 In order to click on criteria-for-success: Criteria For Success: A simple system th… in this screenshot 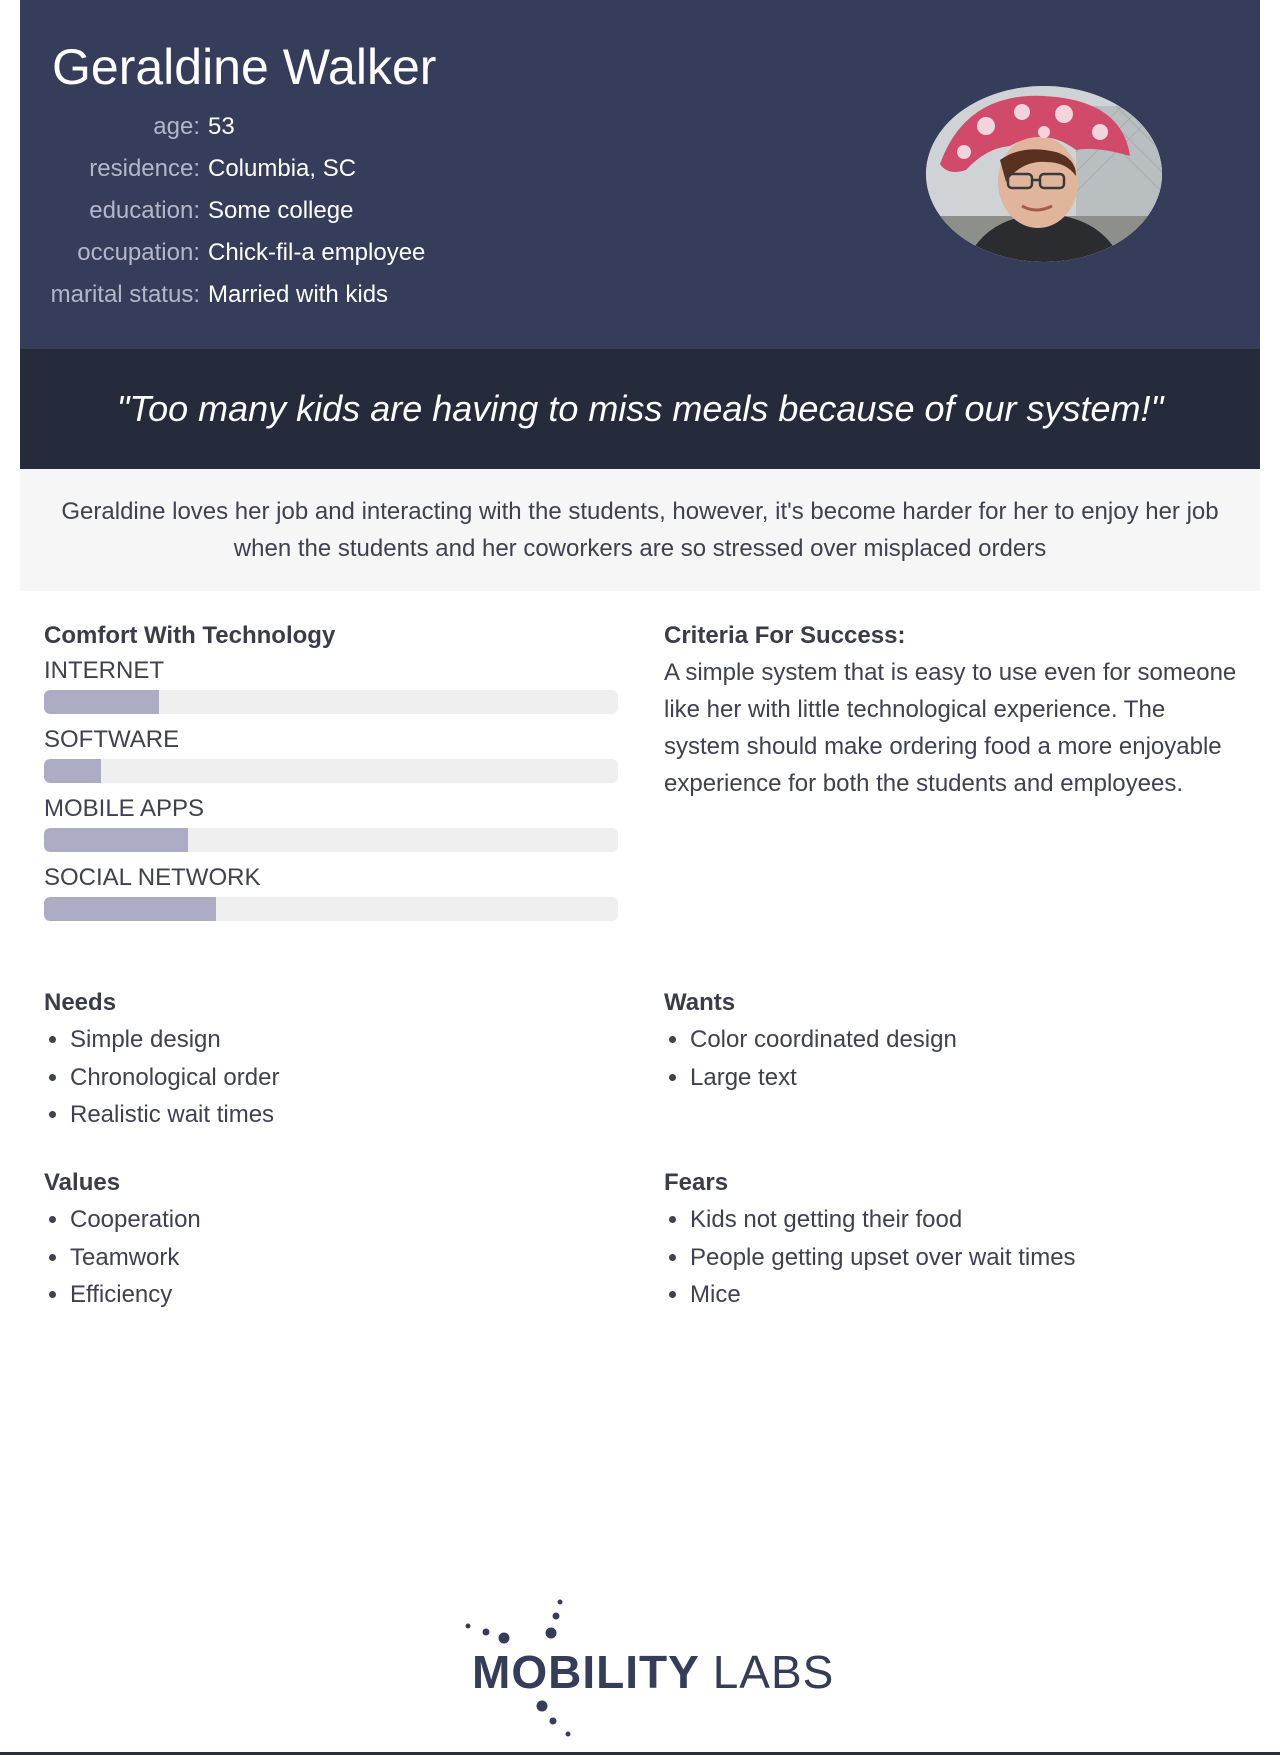, I will do `click(954, 711)`.